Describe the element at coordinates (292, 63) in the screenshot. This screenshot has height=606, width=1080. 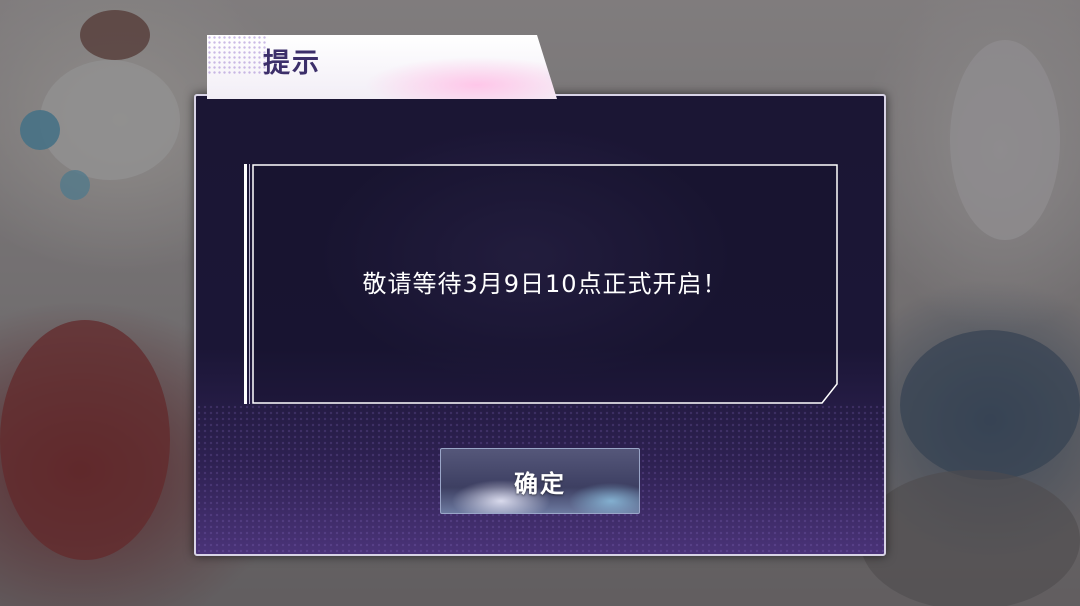
I see `dialog-title: 提示` at that location.